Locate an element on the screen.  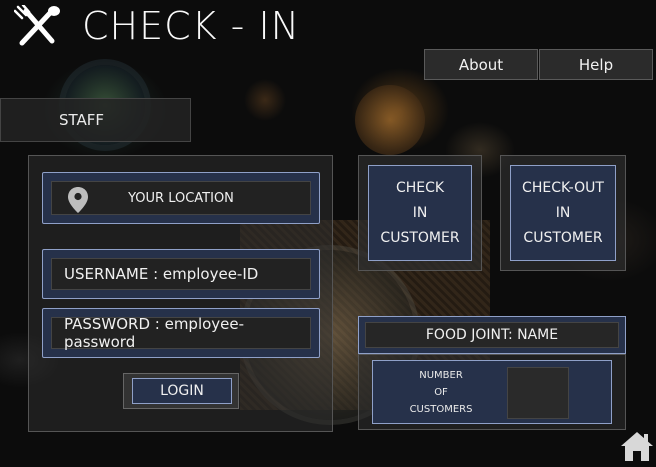
help-button: Help is located at coordinates (596, 64).